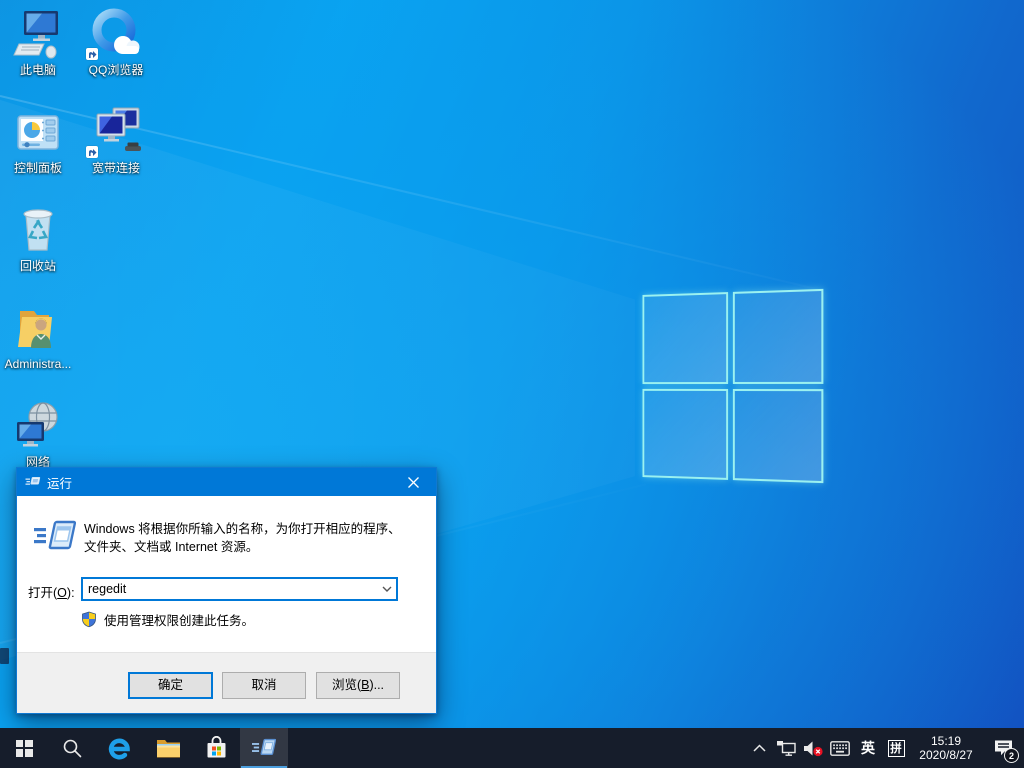 The image size is (1024, 768). What do you see at coordinates (70, 593) in the screenshot?
I see `open-label-suffix: ):` at bounding box center [70, 593].